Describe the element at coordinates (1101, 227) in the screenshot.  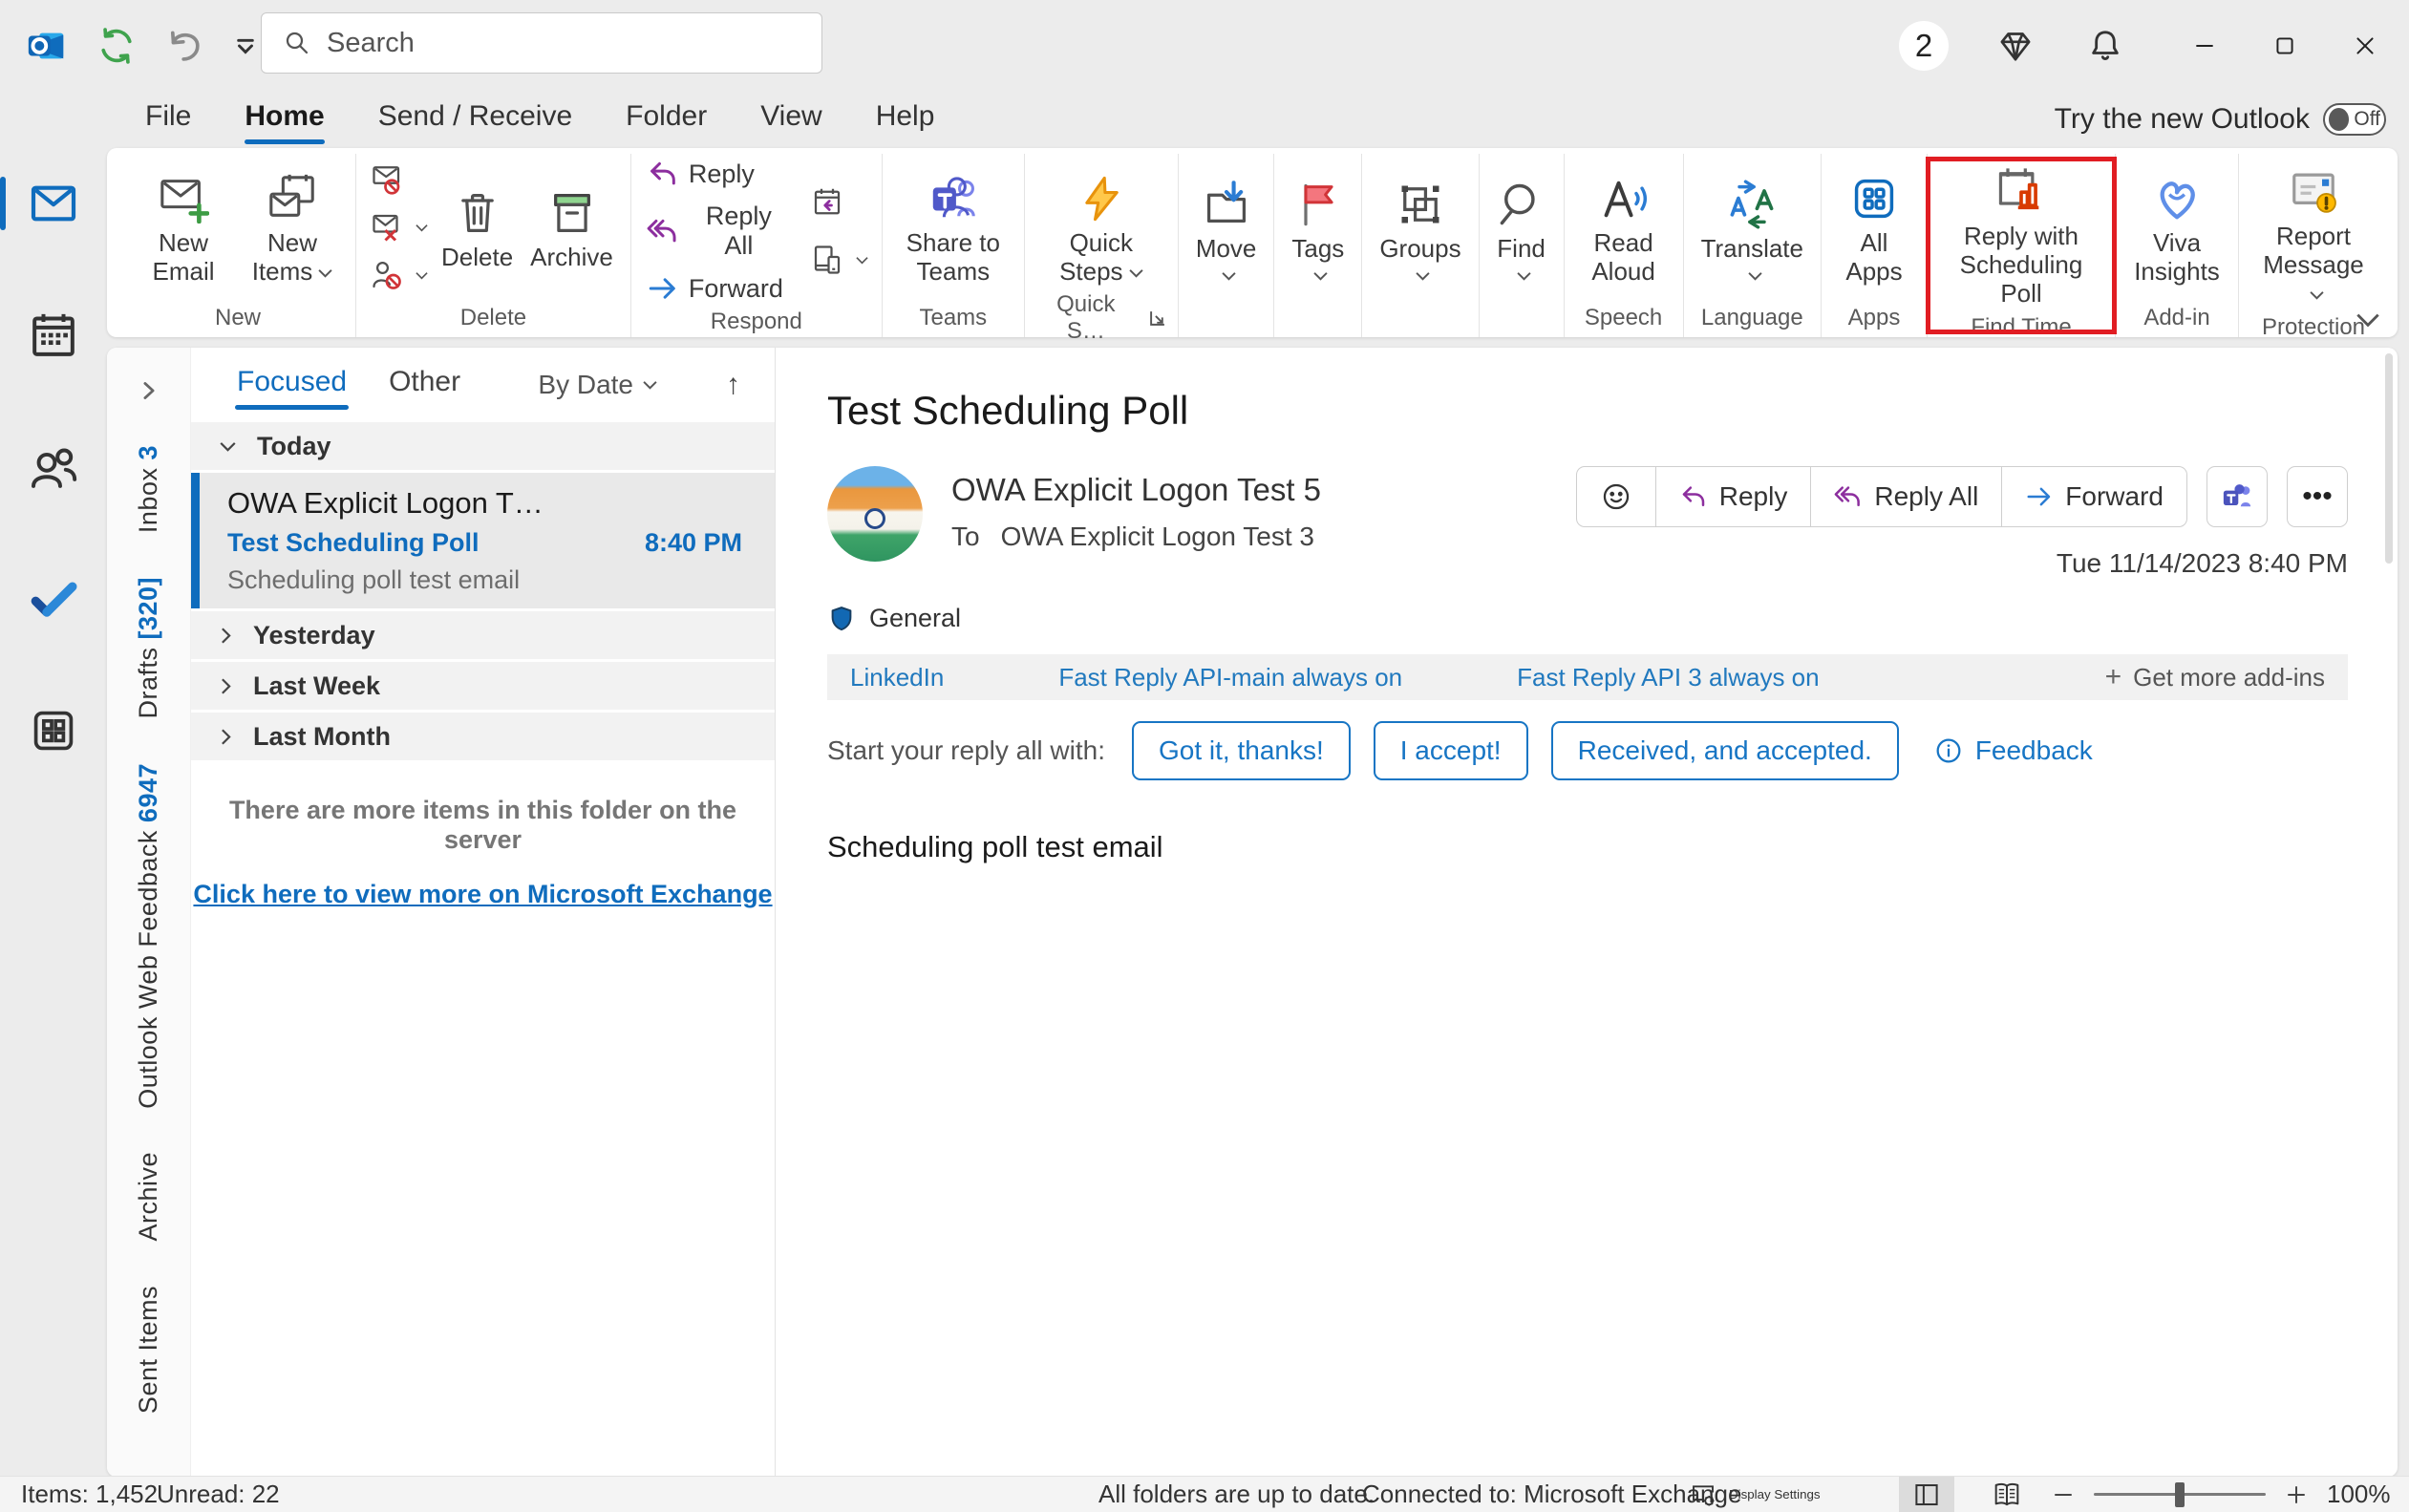
I see `quick-steps-button: Quick Steps` at that location.